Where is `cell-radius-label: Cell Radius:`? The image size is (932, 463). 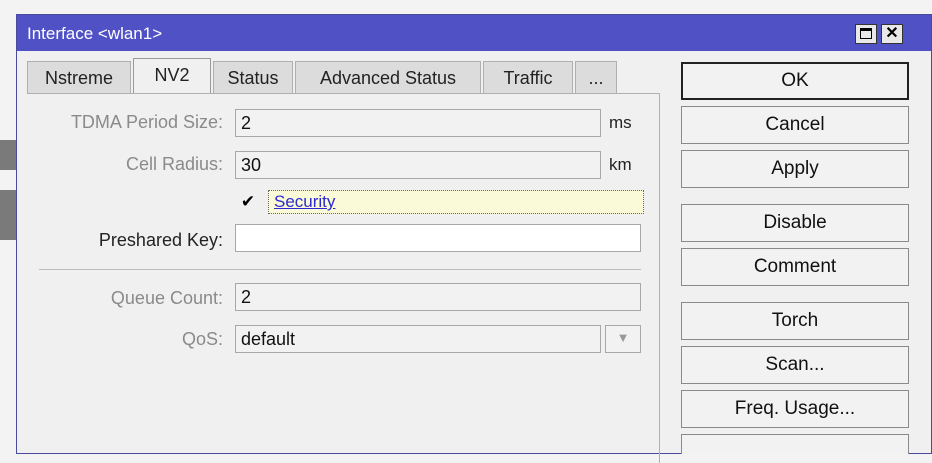
cell-radius-label: Cell Radius: is located at coordinates (174, 164).